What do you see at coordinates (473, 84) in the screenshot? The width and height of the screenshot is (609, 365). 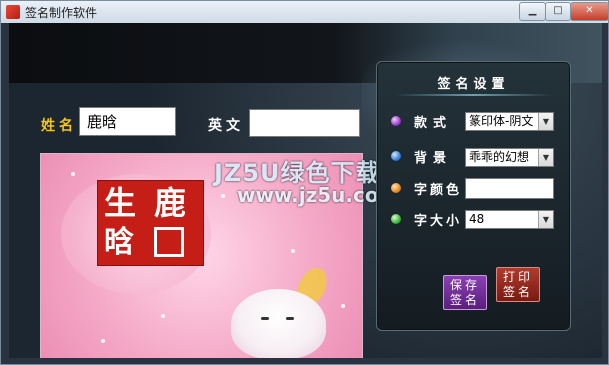 I see `panel-title: 签名设置` at bounding box center [473, 84].